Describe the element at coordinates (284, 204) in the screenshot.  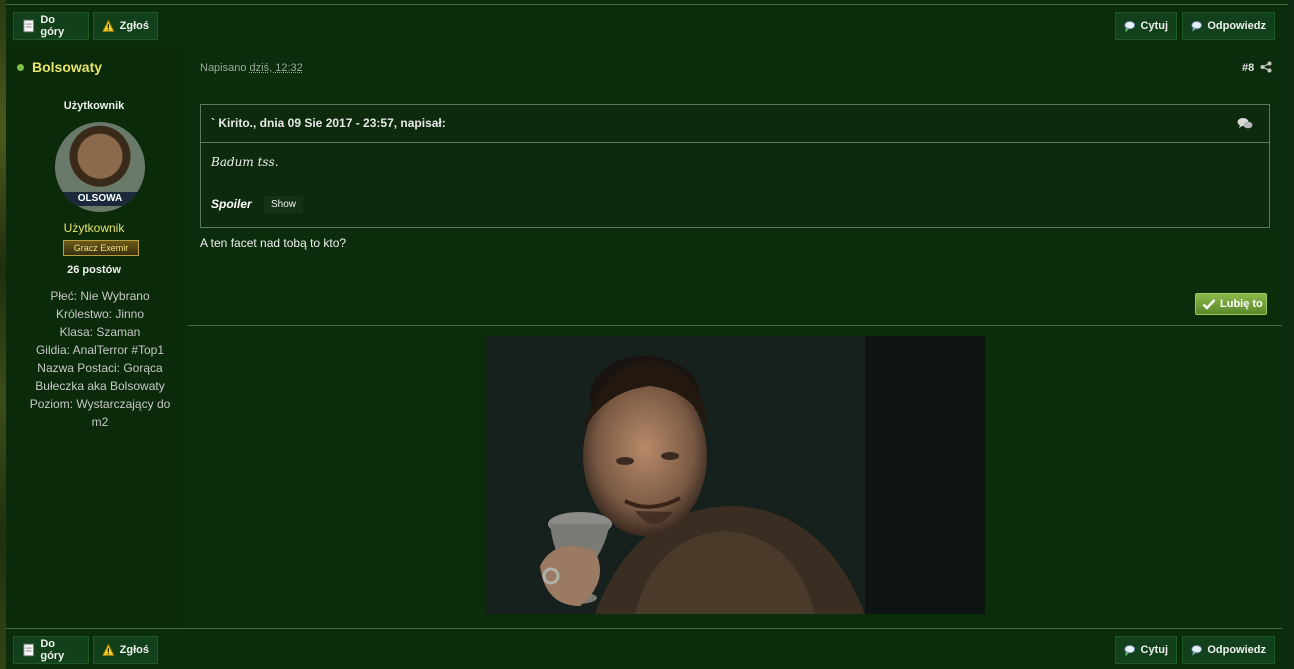
I see `spoiler-show-button: Show` at that location.